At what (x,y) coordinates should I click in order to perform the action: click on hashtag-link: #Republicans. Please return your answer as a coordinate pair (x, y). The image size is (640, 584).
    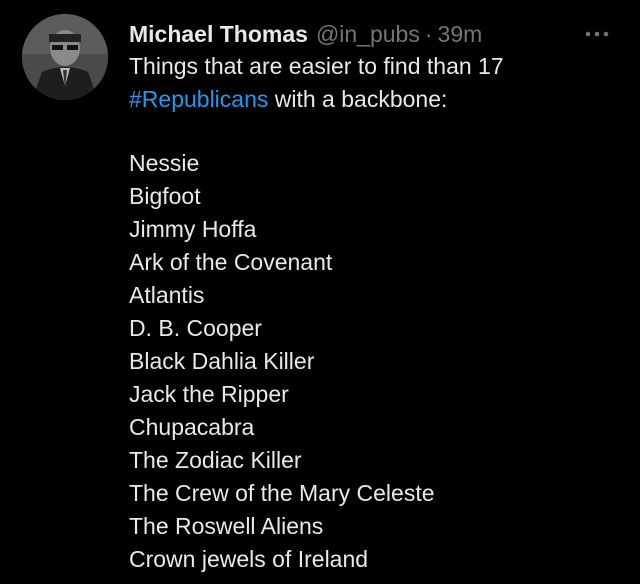
    Looking at the image, I should click on (198, 99).